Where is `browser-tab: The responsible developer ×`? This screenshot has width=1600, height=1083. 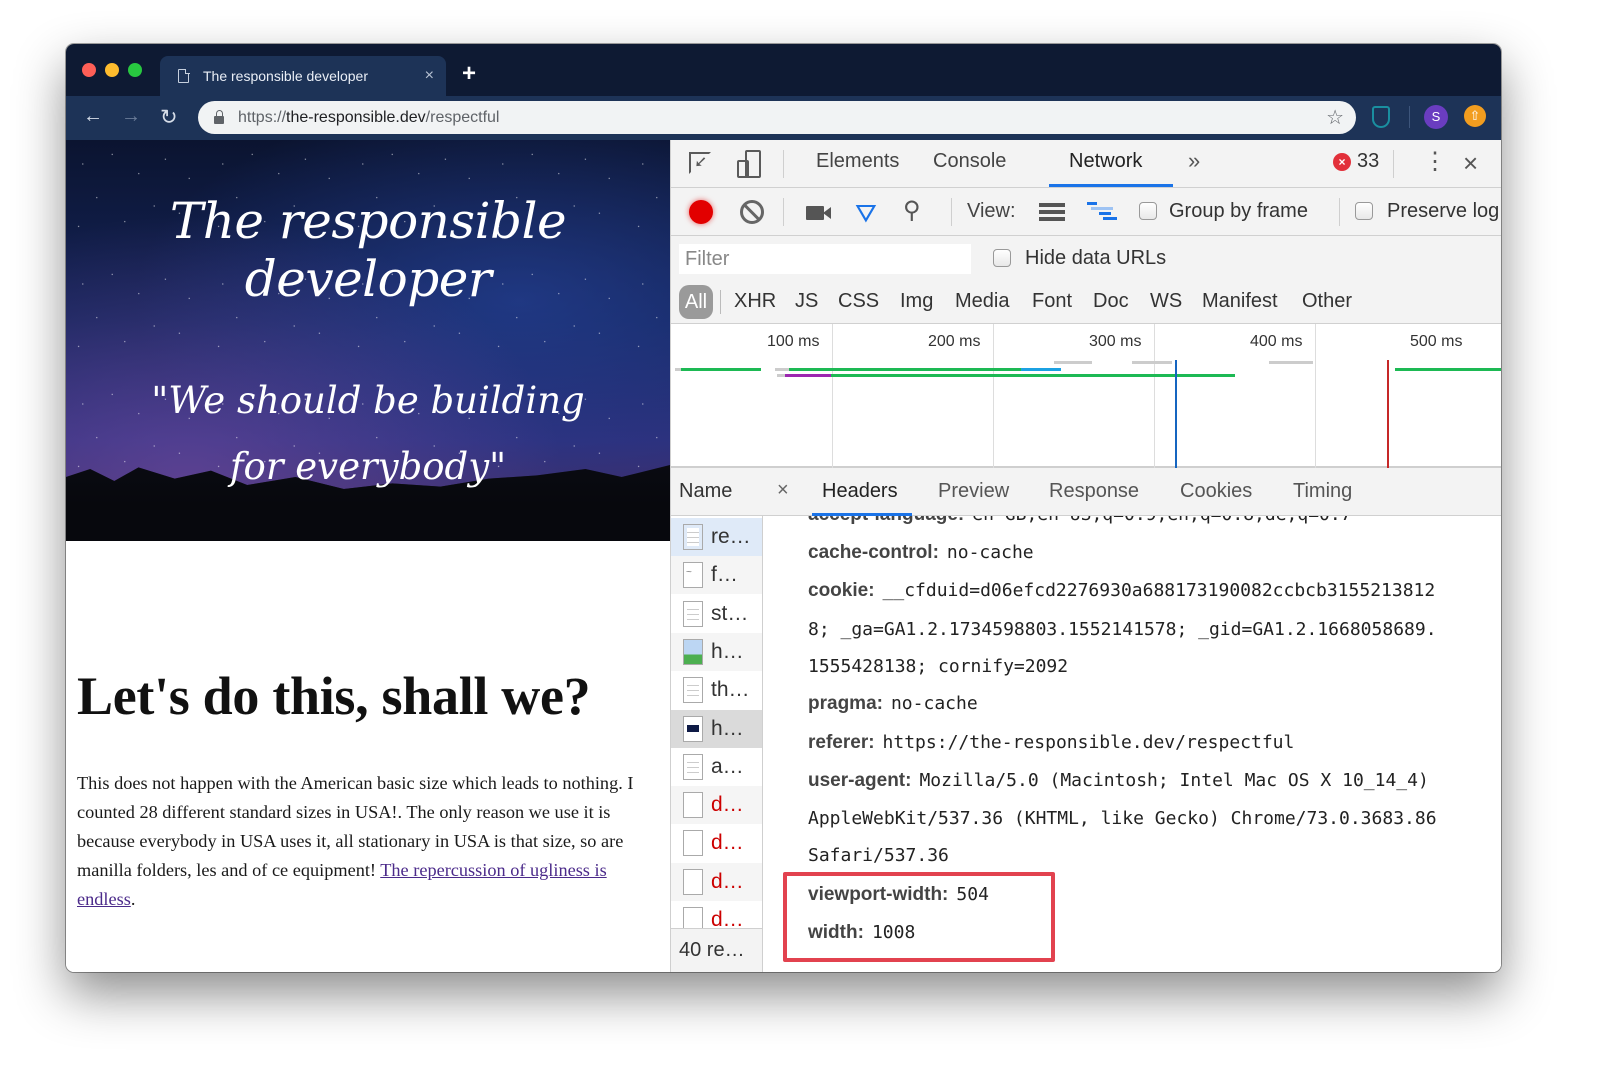
browser-tab: The responsible developer × is located at coordinates (303, 76).